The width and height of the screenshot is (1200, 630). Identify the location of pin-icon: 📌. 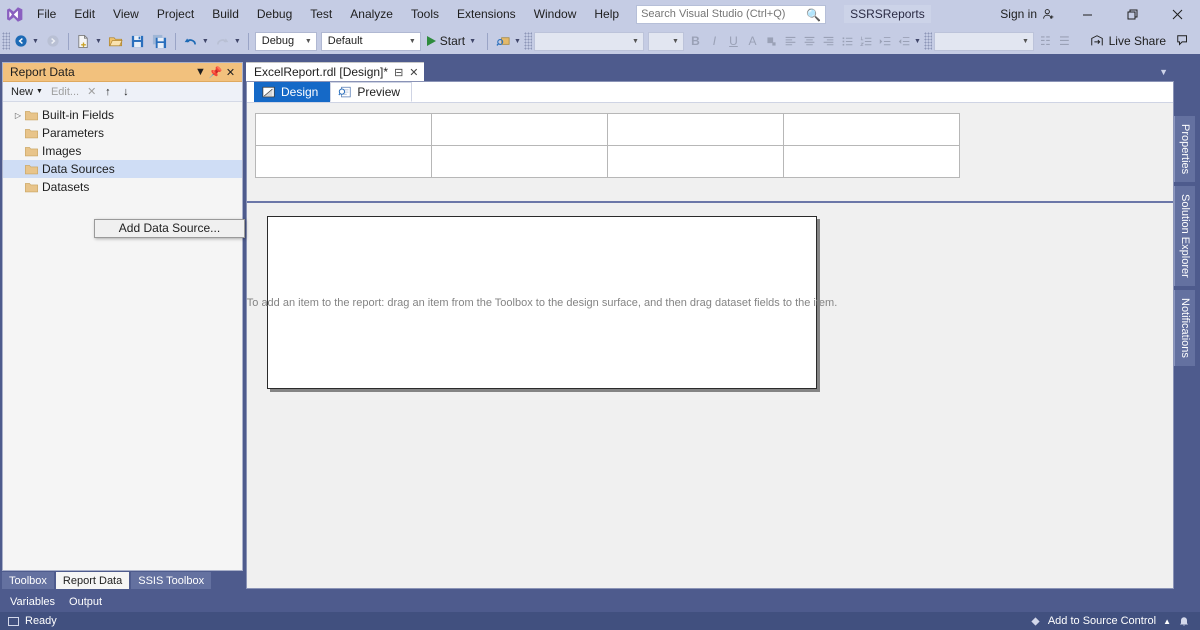
(215, 72).